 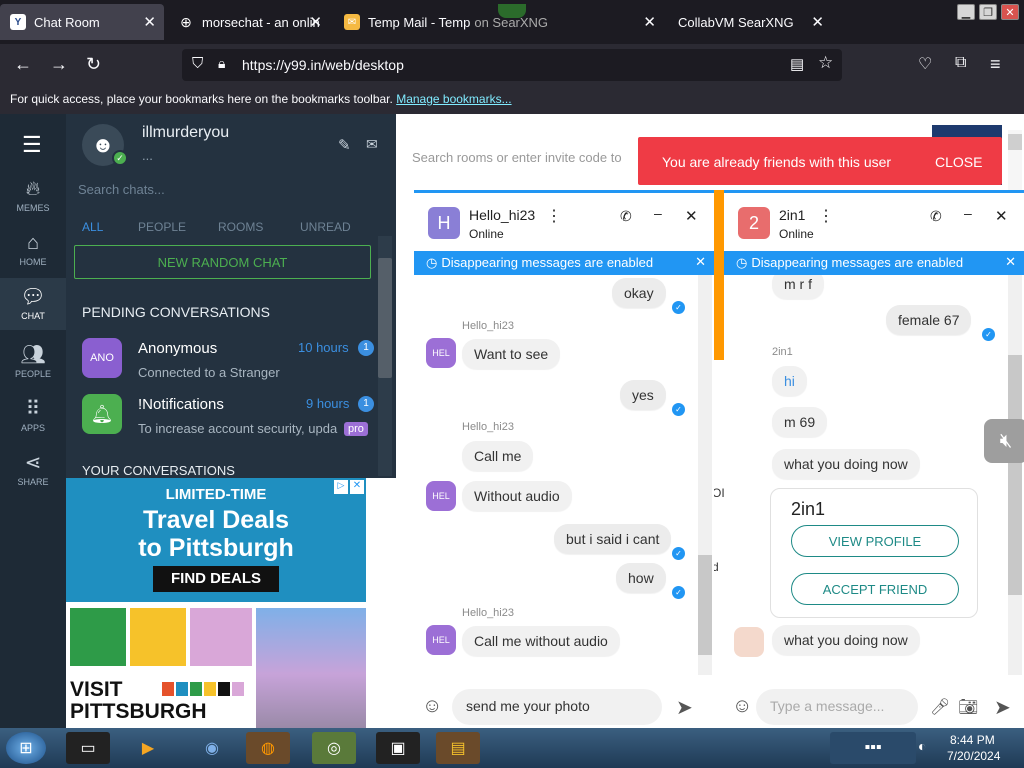 What do you see at coordinates (973, 756) in the screenshot?
I see `clock-date: 7/20/2024` at bounding box center [973, 756].